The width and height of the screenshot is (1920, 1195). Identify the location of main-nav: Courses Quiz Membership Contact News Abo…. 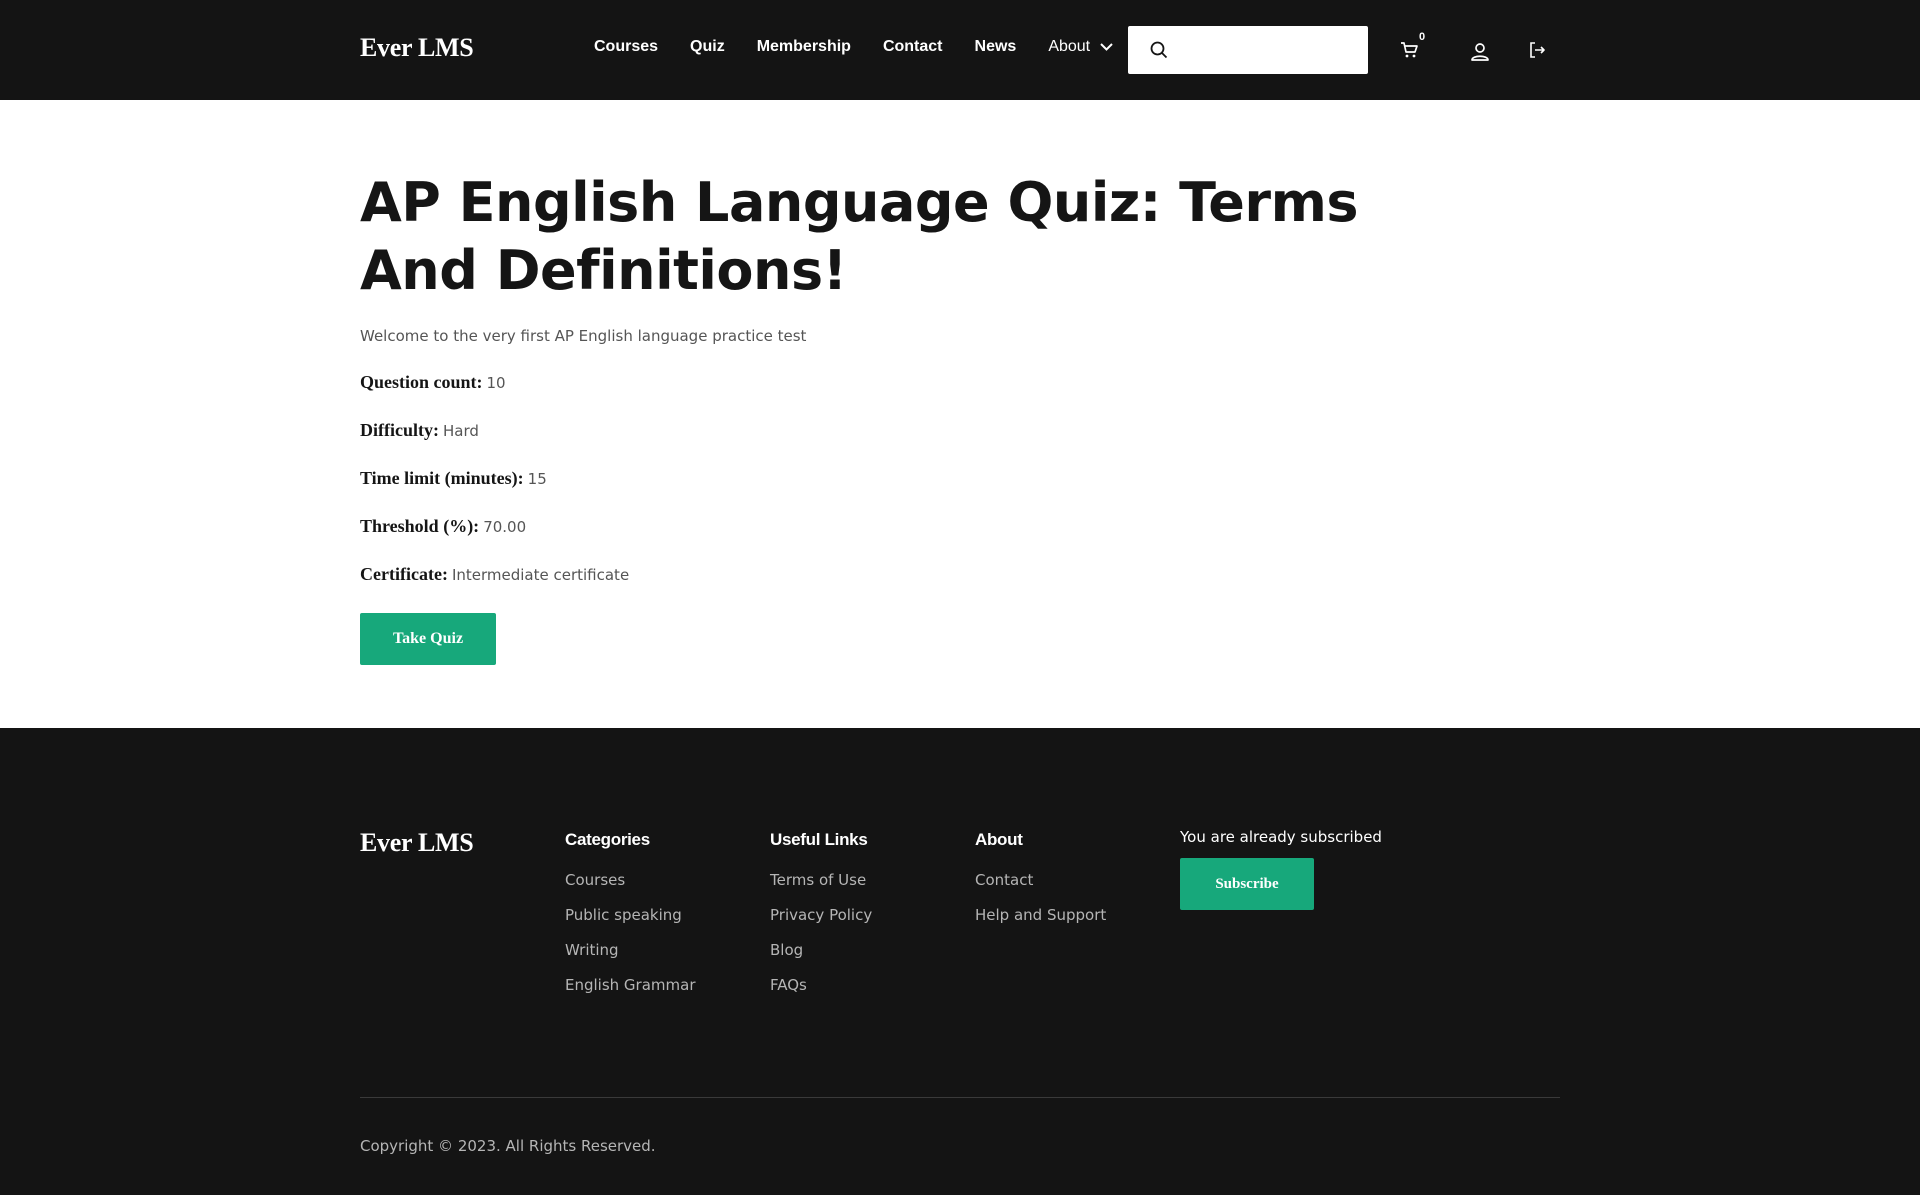
(853, 47).